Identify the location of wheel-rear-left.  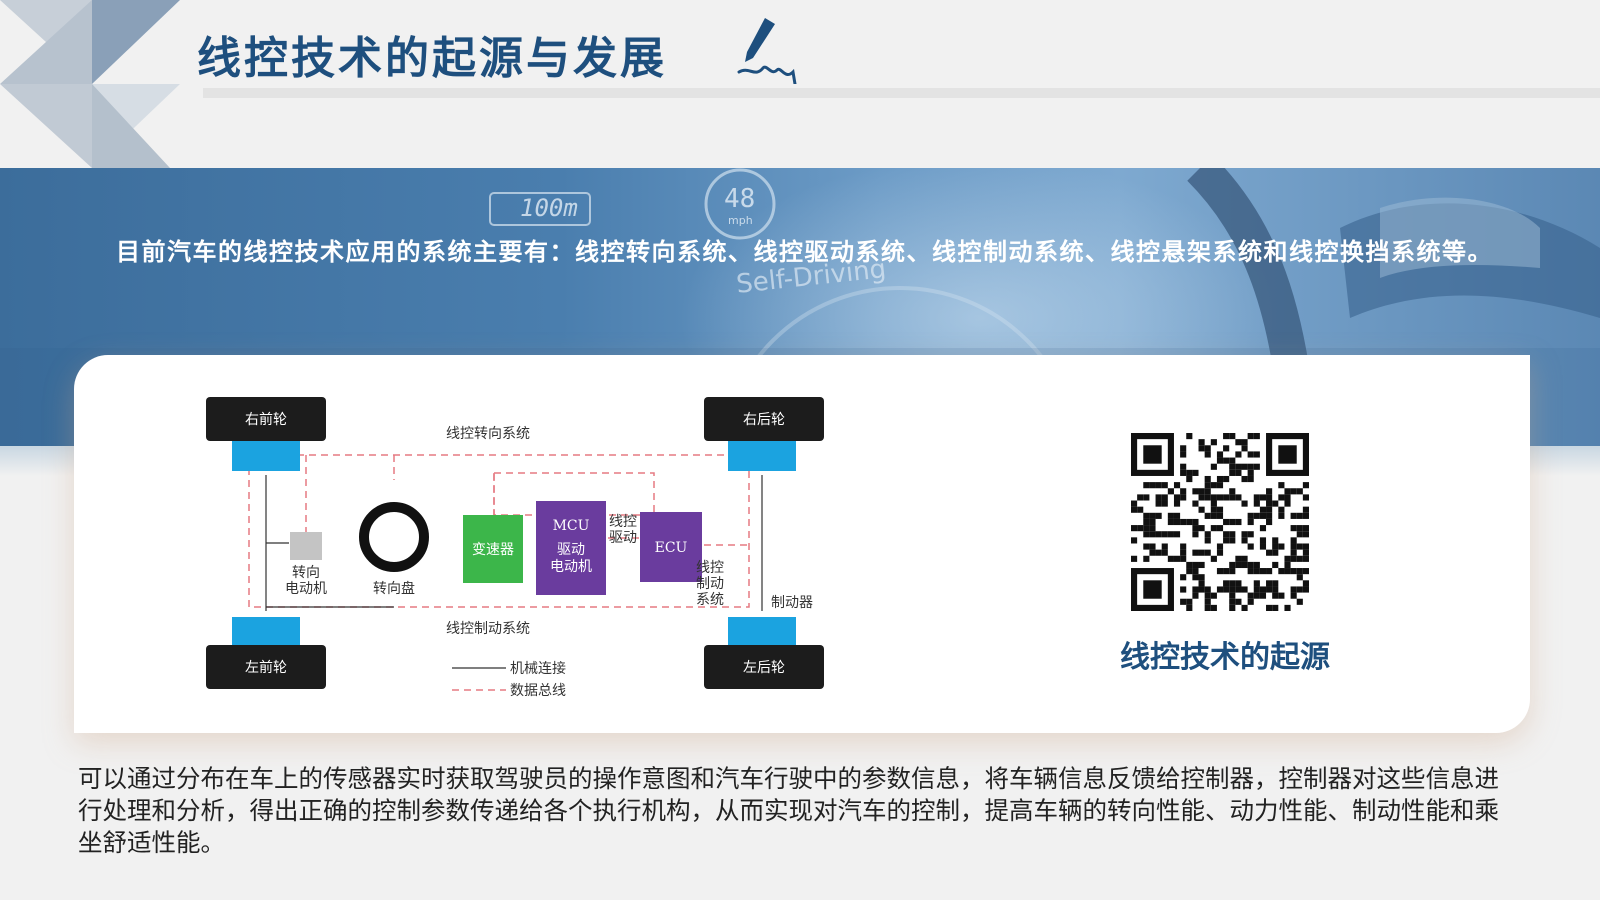
(764, 653).